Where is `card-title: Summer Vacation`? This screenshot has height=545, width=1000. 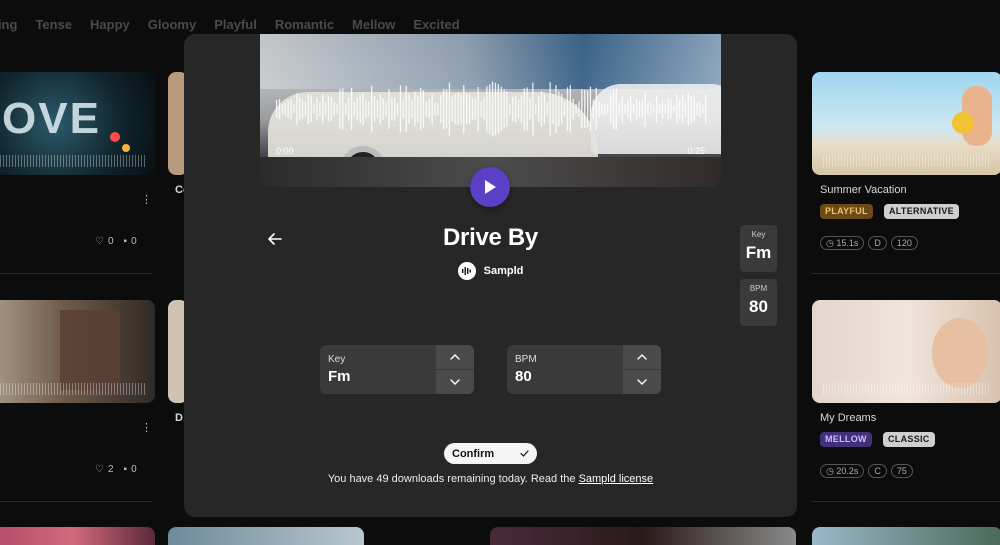 card-title: Summer Vacation is located at coordinates (863, 190).